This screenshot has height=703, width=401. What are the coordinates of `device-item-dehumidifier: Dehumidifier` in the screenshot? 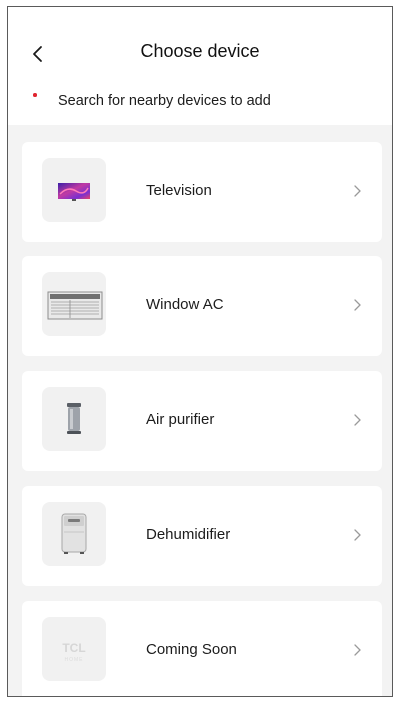 It's located at (202, 536).